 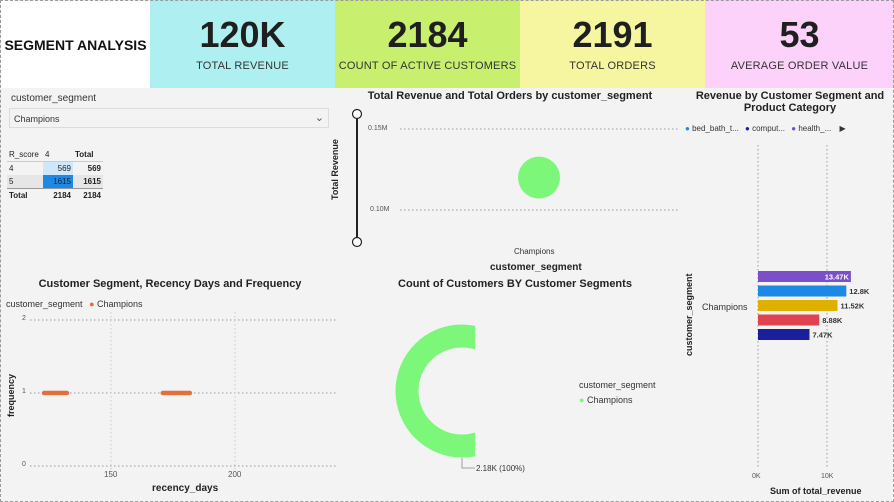 I want to click on matrix-col-header: 4, so click(x=47, y=154).